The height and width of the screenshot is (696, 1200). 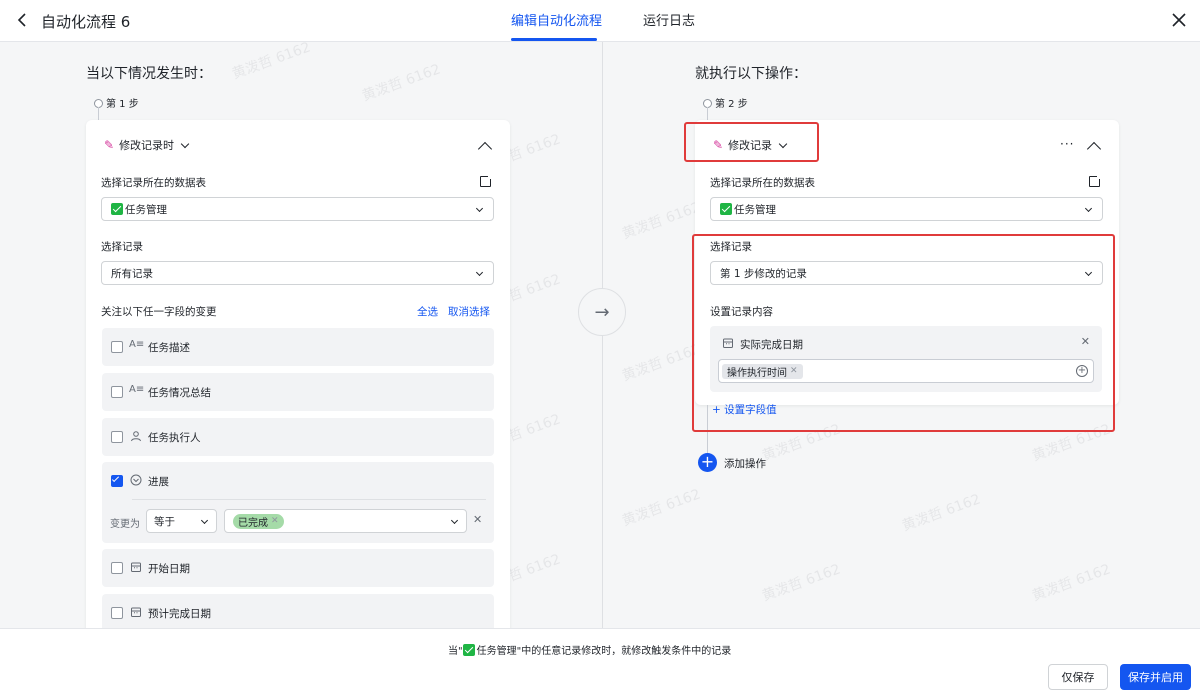 What do you see at coordinates (309, 499) in the screenshot?
I see `row-separator` at bounding box center [309, 499].